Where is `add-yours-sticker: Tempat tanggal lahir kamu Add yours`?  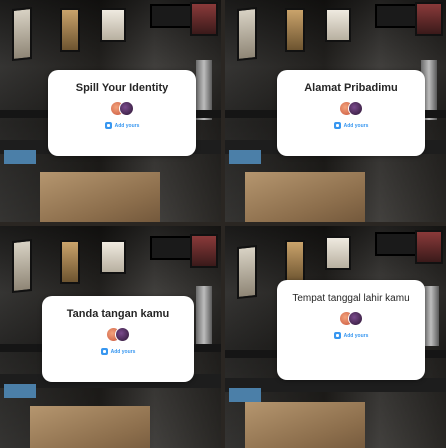 add-yours-sticker: Tempat tanggal lahir kamu Add yours is located at coordinates (351, 330).